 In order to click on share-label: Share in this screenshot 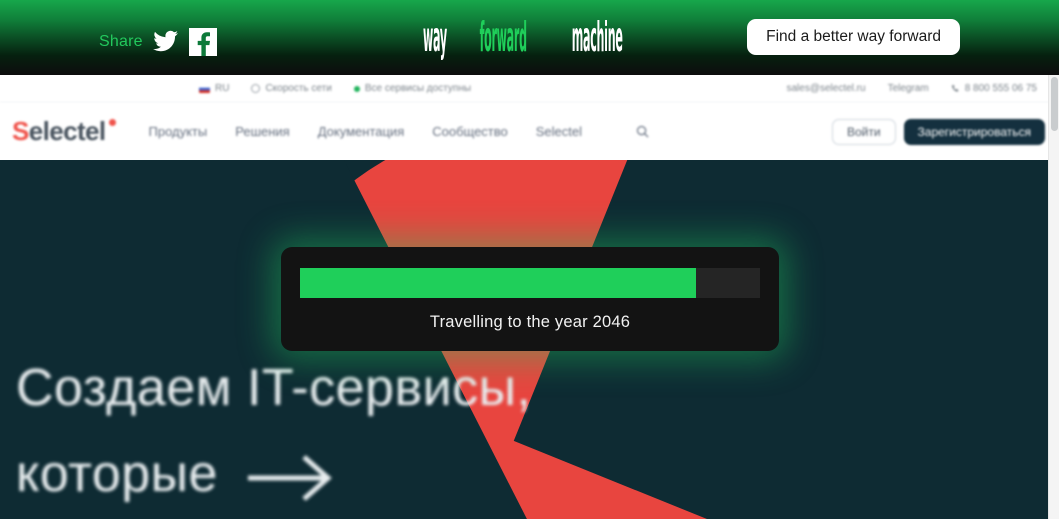, I will do `click(121, 41)`.